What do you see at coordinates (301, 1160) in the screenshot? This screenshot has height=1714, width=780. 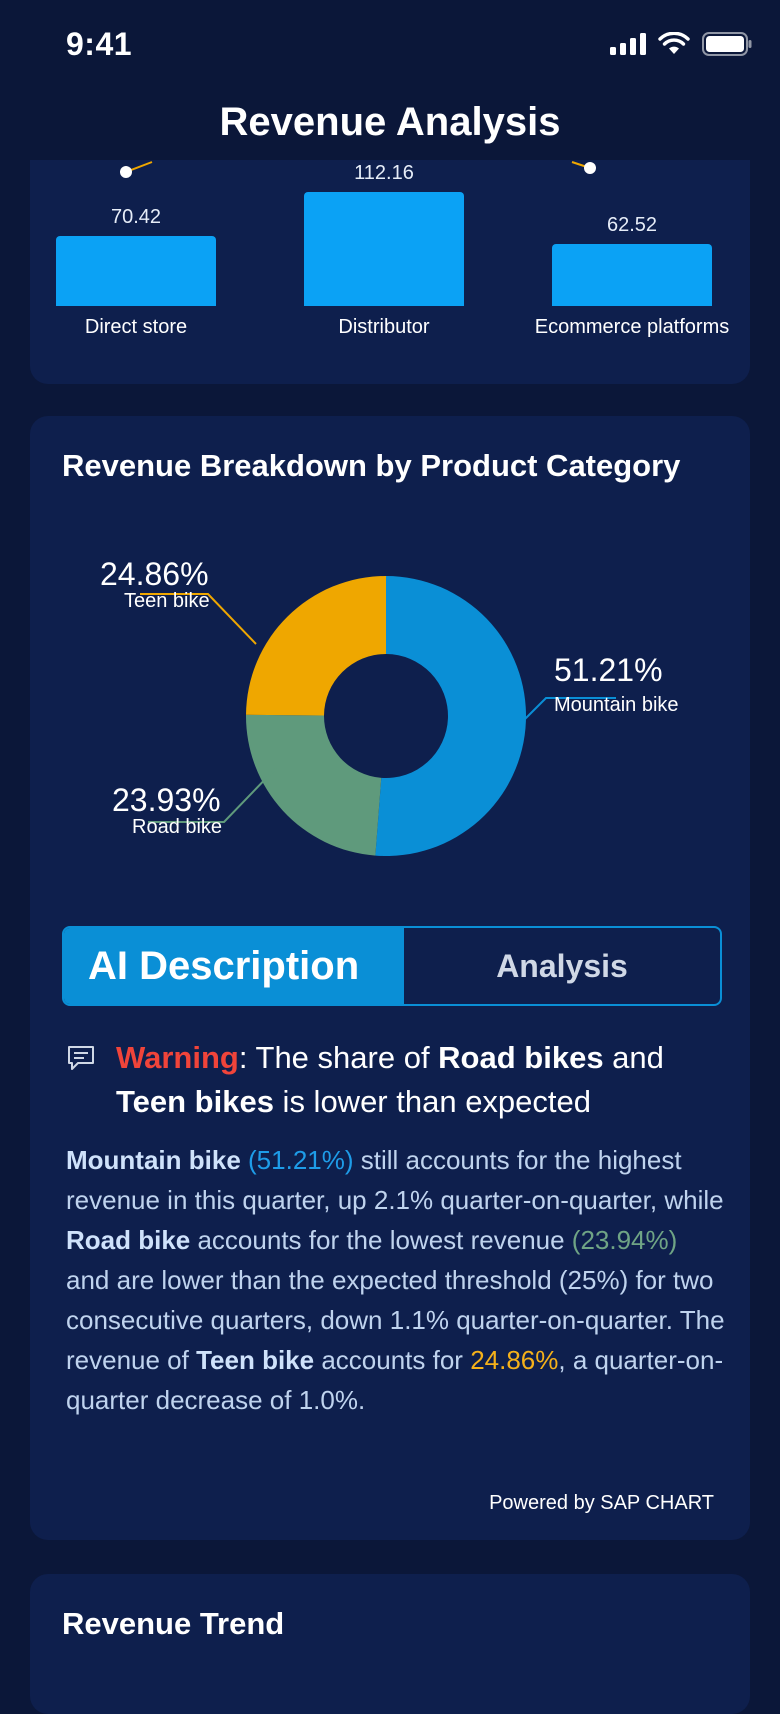 I see `desc-percent-mountain-bike: (51.21%)` at bounding box center [301, 1160].